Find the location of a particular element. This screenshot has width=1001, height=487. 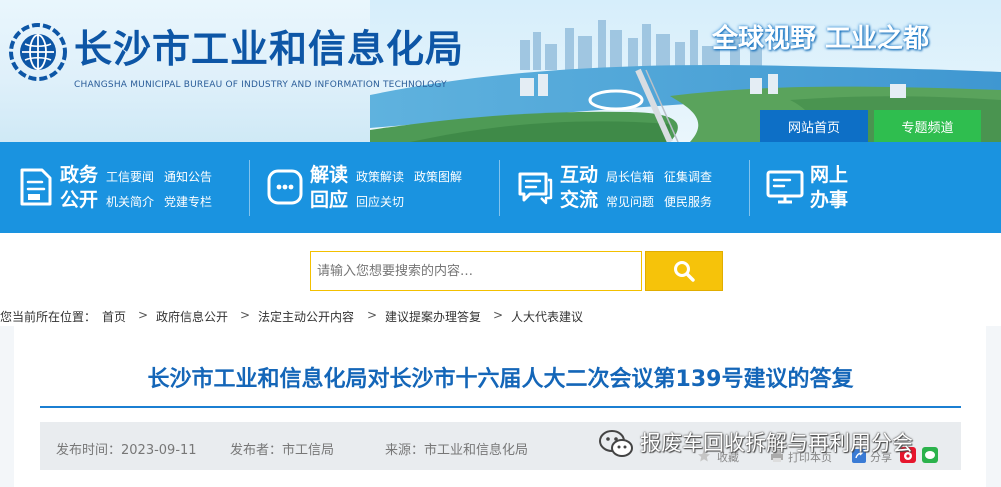

bureau-logo is located at coordinates (38, 52).